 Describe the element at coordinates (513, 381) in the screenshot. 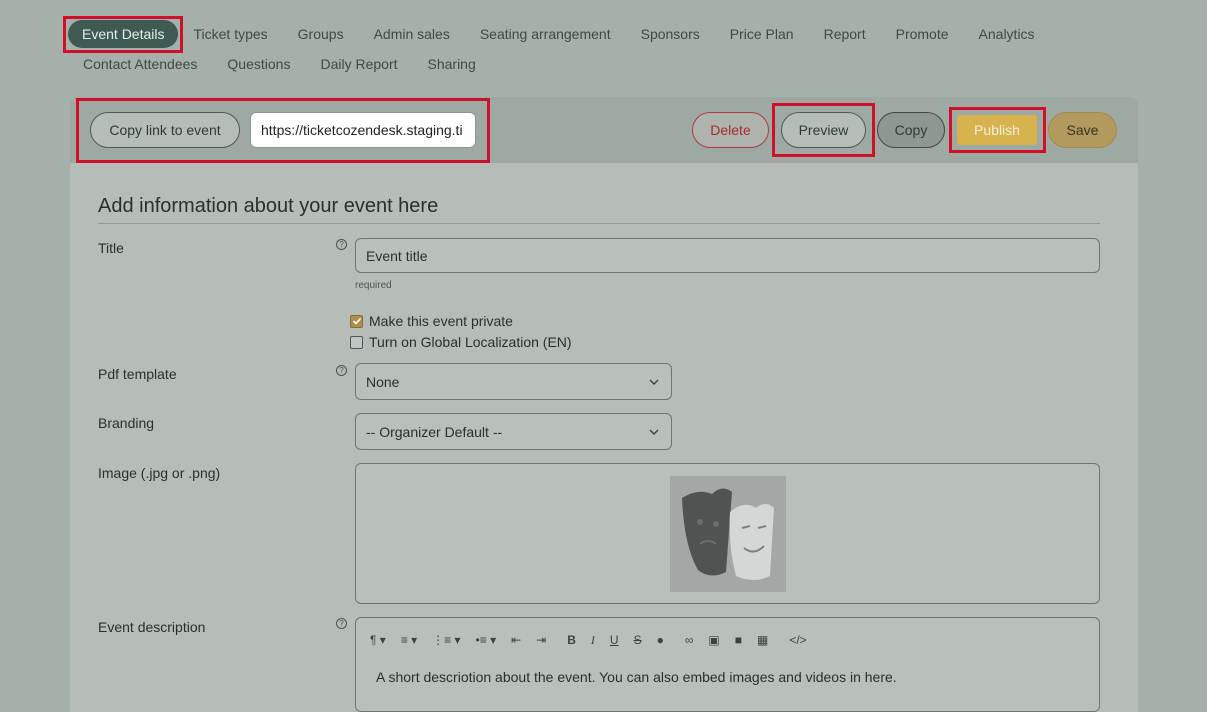

I see `pdf-template-select: None` at that location.